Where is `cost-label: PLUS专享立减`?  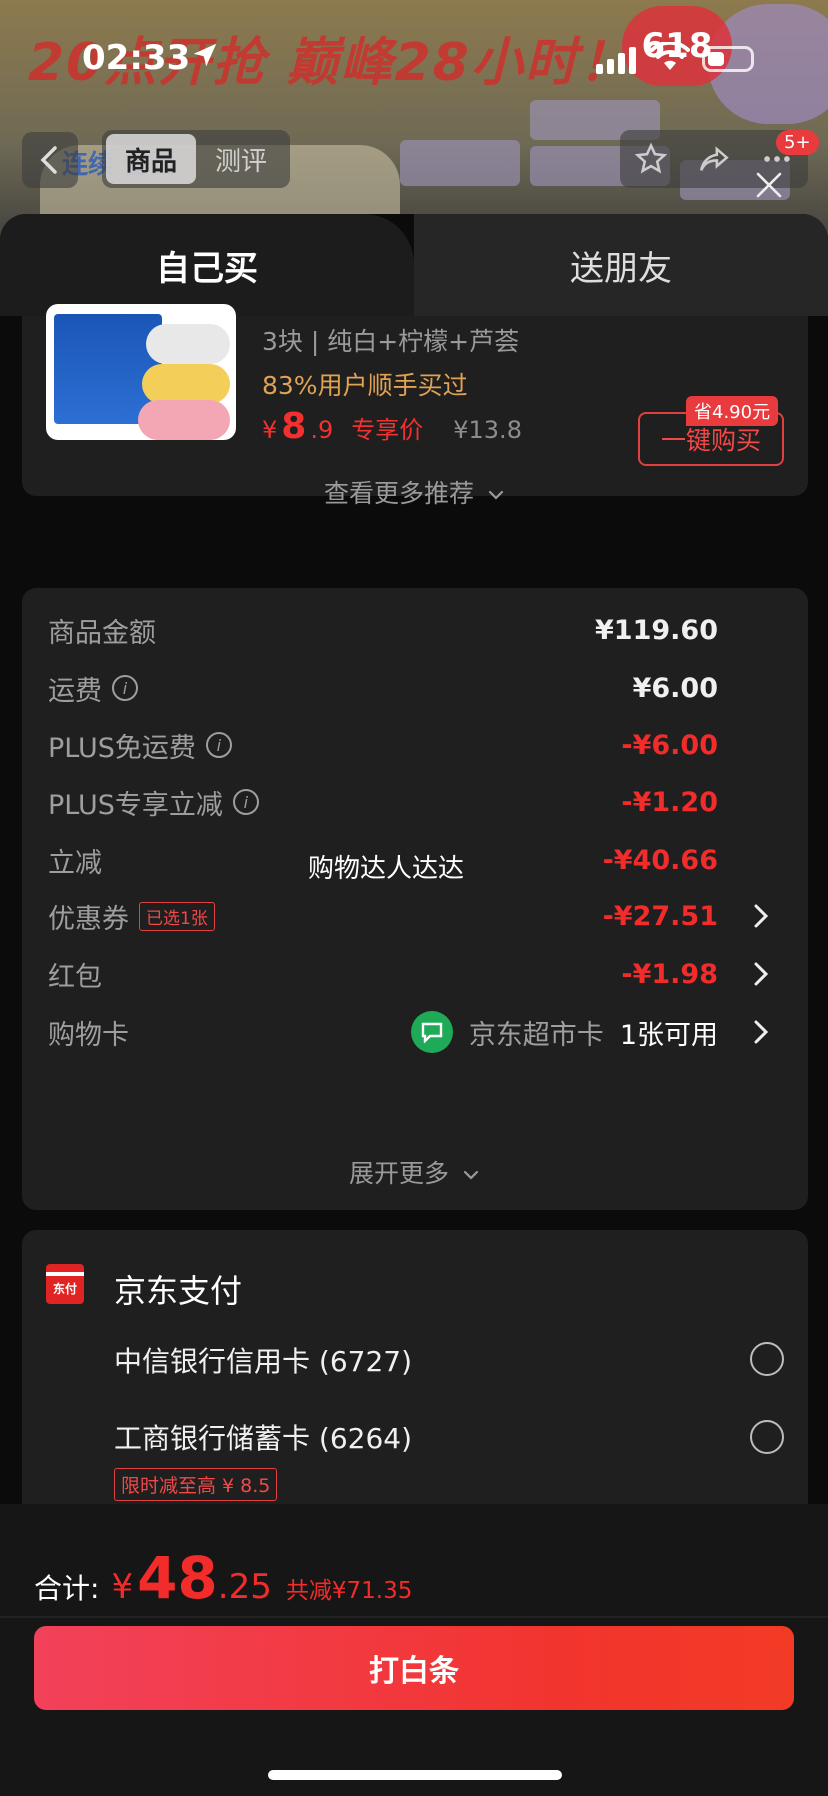
cost-label: PLUS专享立减 is located at coordinates (135, 805).